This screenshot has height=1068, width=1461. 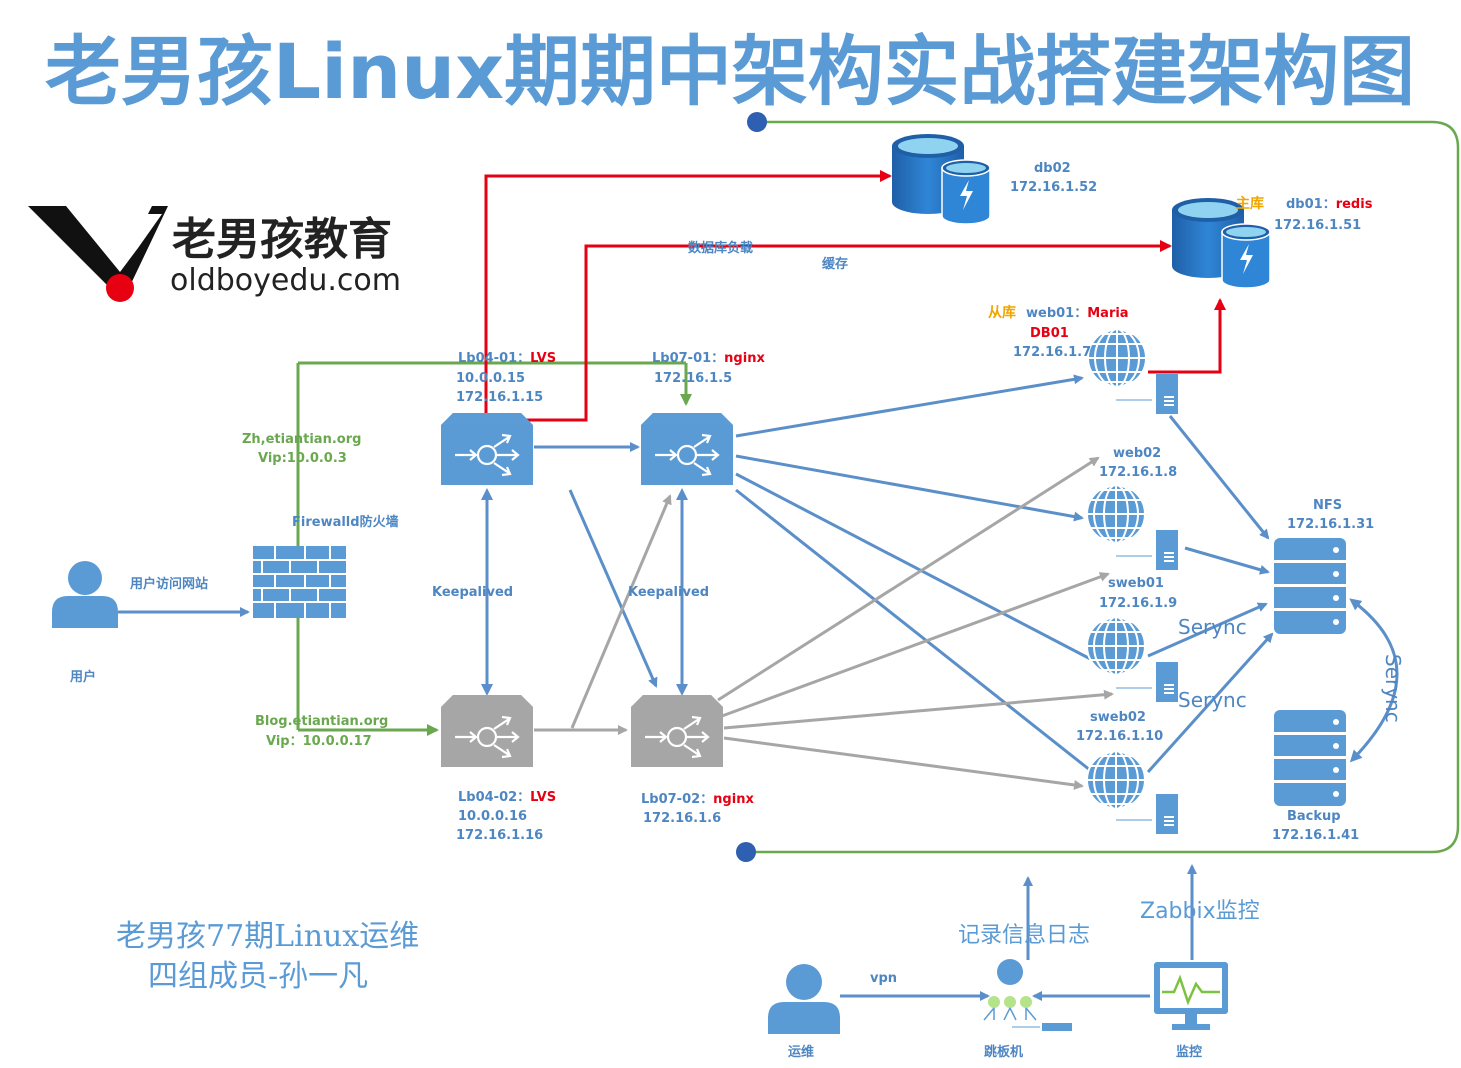 What do you see at coordinates (321, 721) in the screenshot?
I see `blog-domain-label: Blog.etiantian.org` at bounding box center [321, 721].